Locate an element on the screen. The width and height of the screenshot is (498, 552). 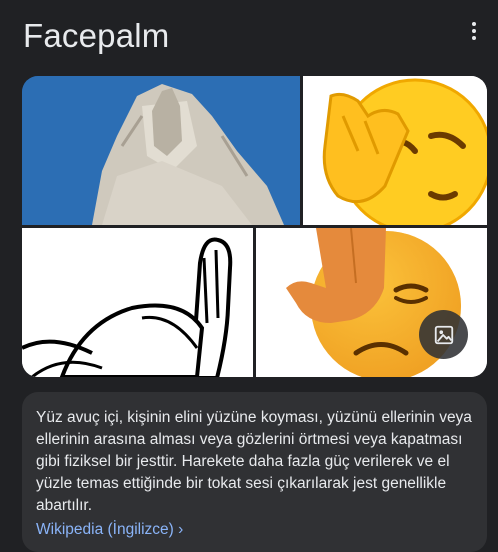
gallery-image-cartoon is located at coordinates (137, 302).